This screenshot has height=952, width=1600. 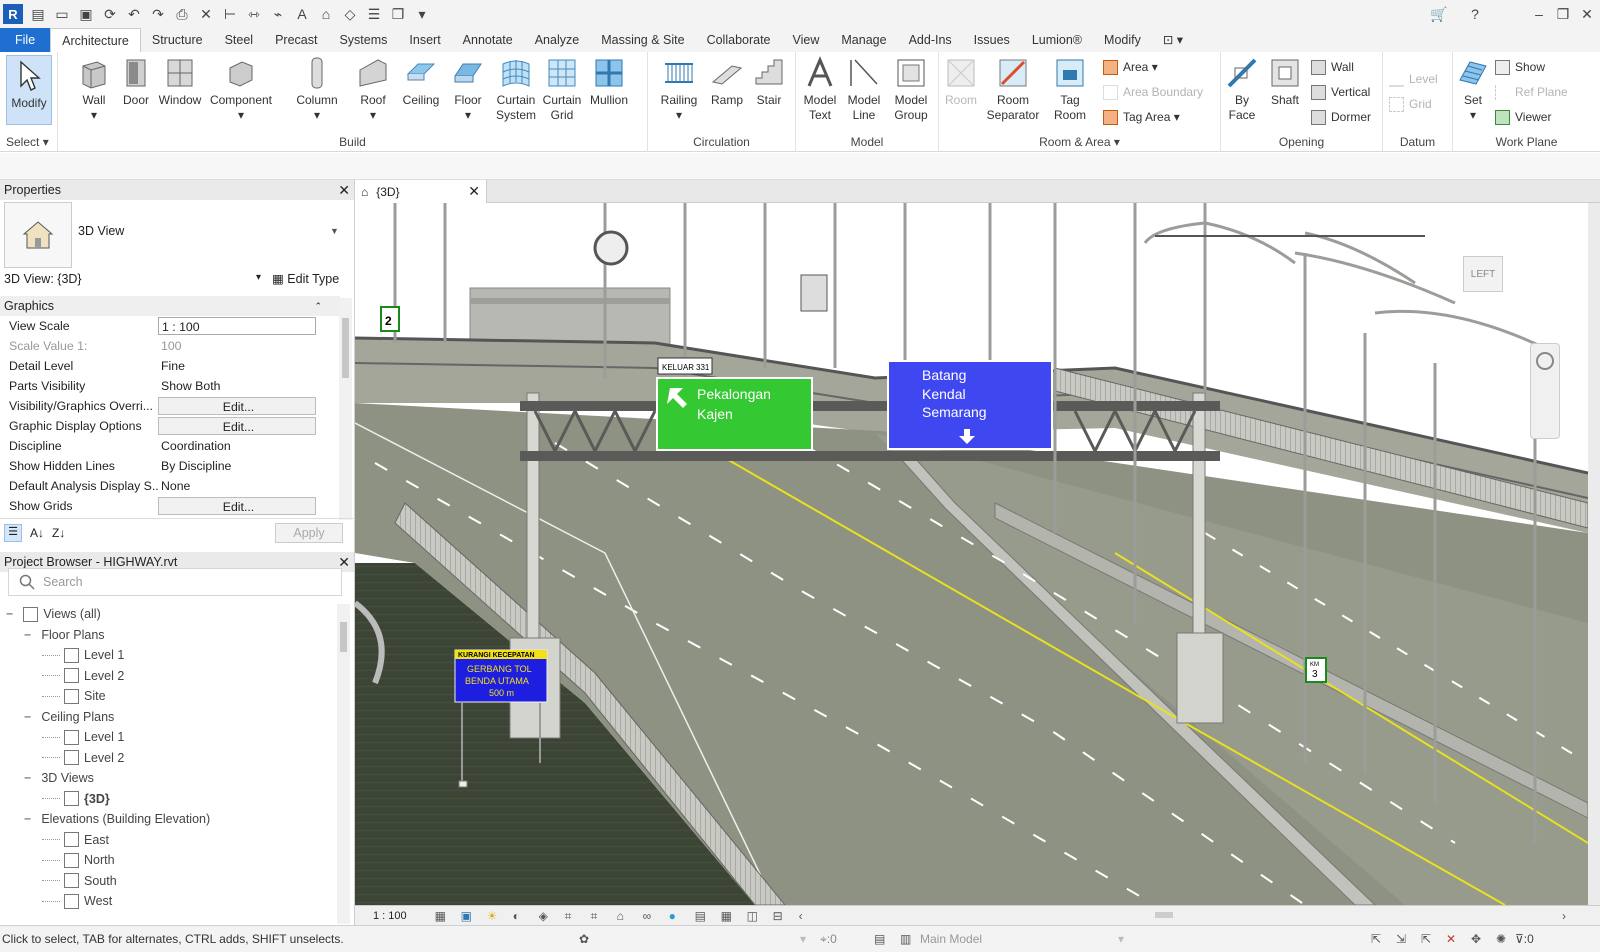 I want to click on apply-button: Apply, so click(x=309, y=532).